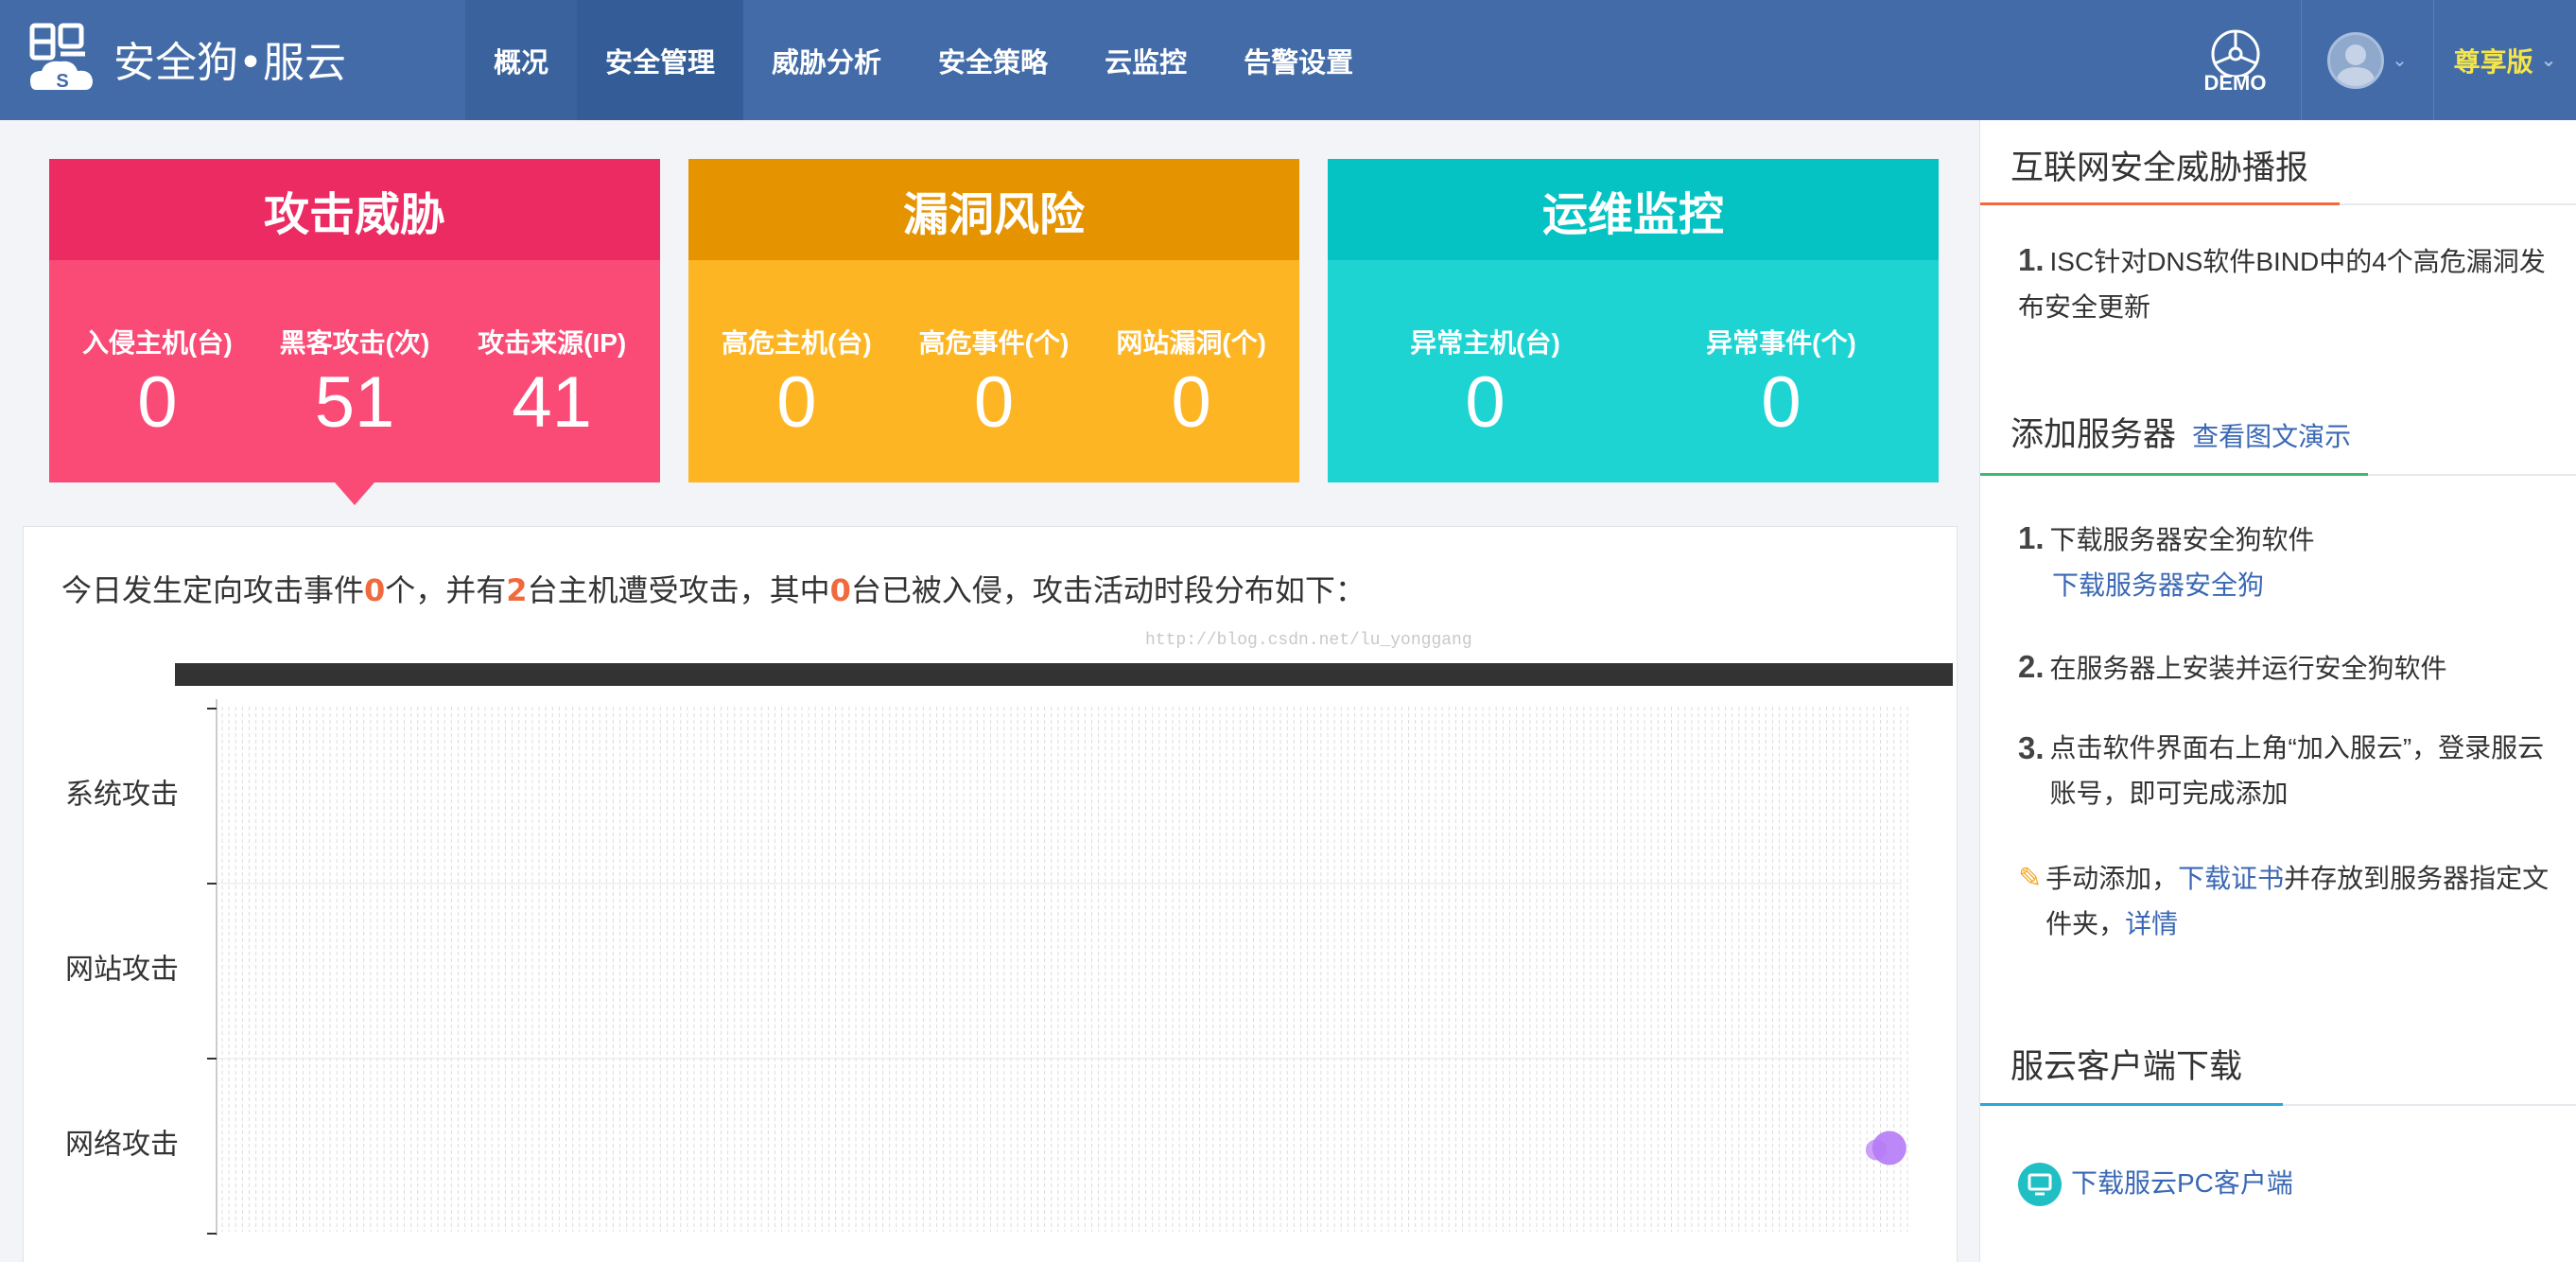  I want to click on card-title: 漏洞风险, so click(993, 209).